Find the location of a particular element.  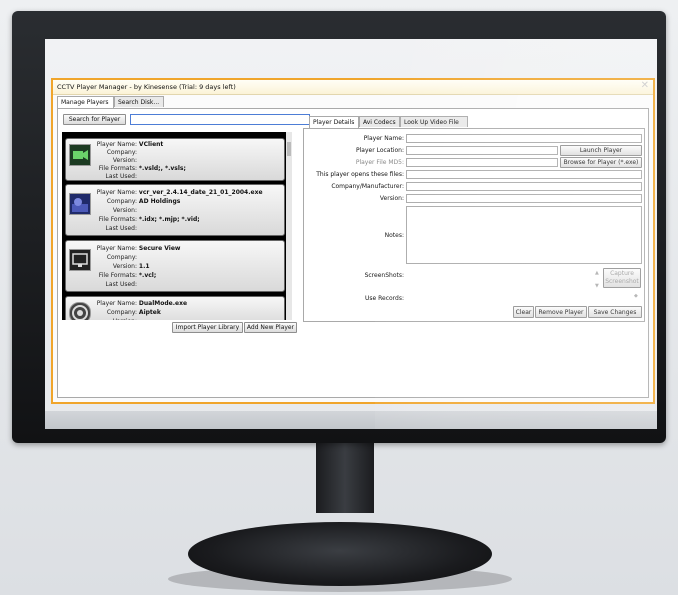

capture-screenshot-button: Capture Screenshot is located at coordinates (622, 278).